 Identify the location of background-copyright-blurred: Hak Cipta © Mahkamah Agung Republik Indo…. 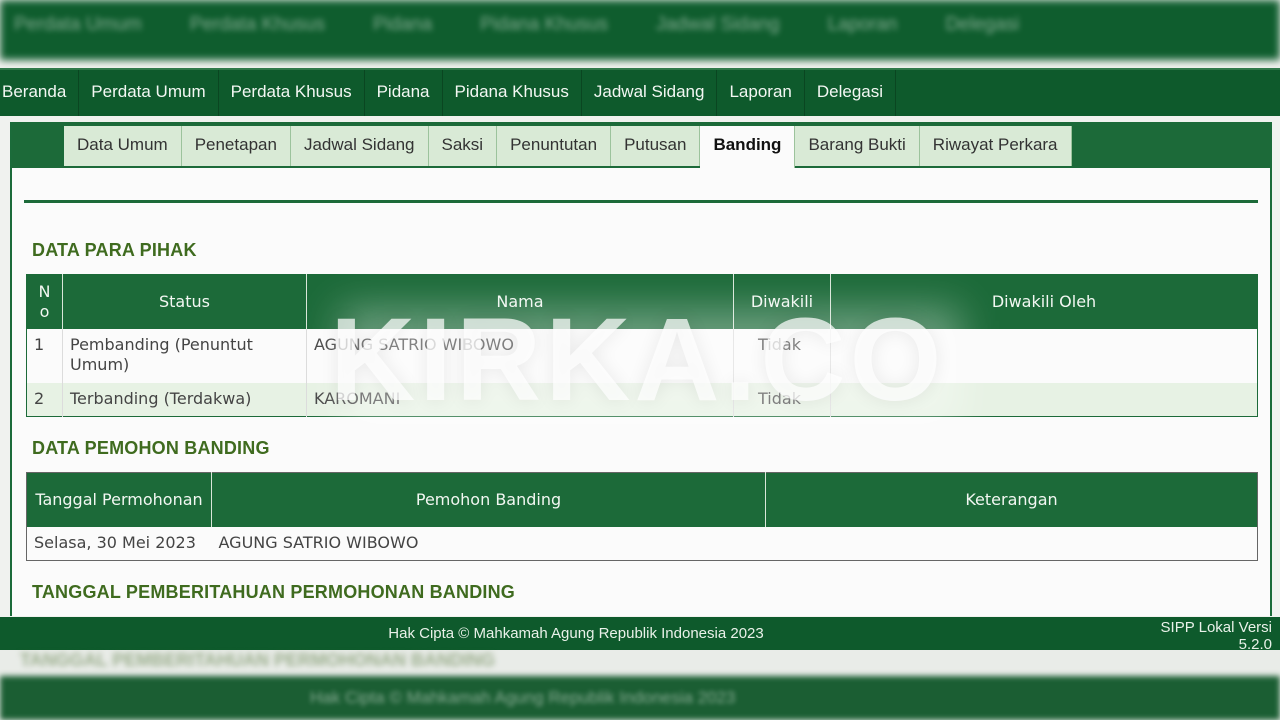
(523, 697).